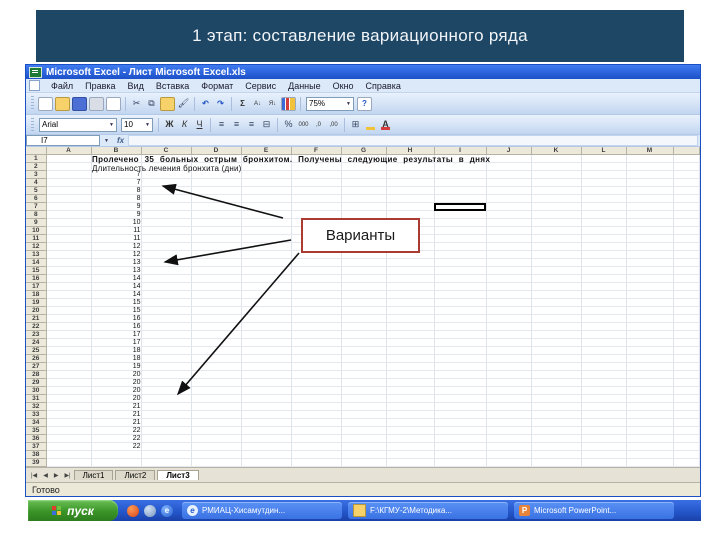 The width and height of the screenshot is (720, 540). I want to click on cell-M37, so click(650, 446).